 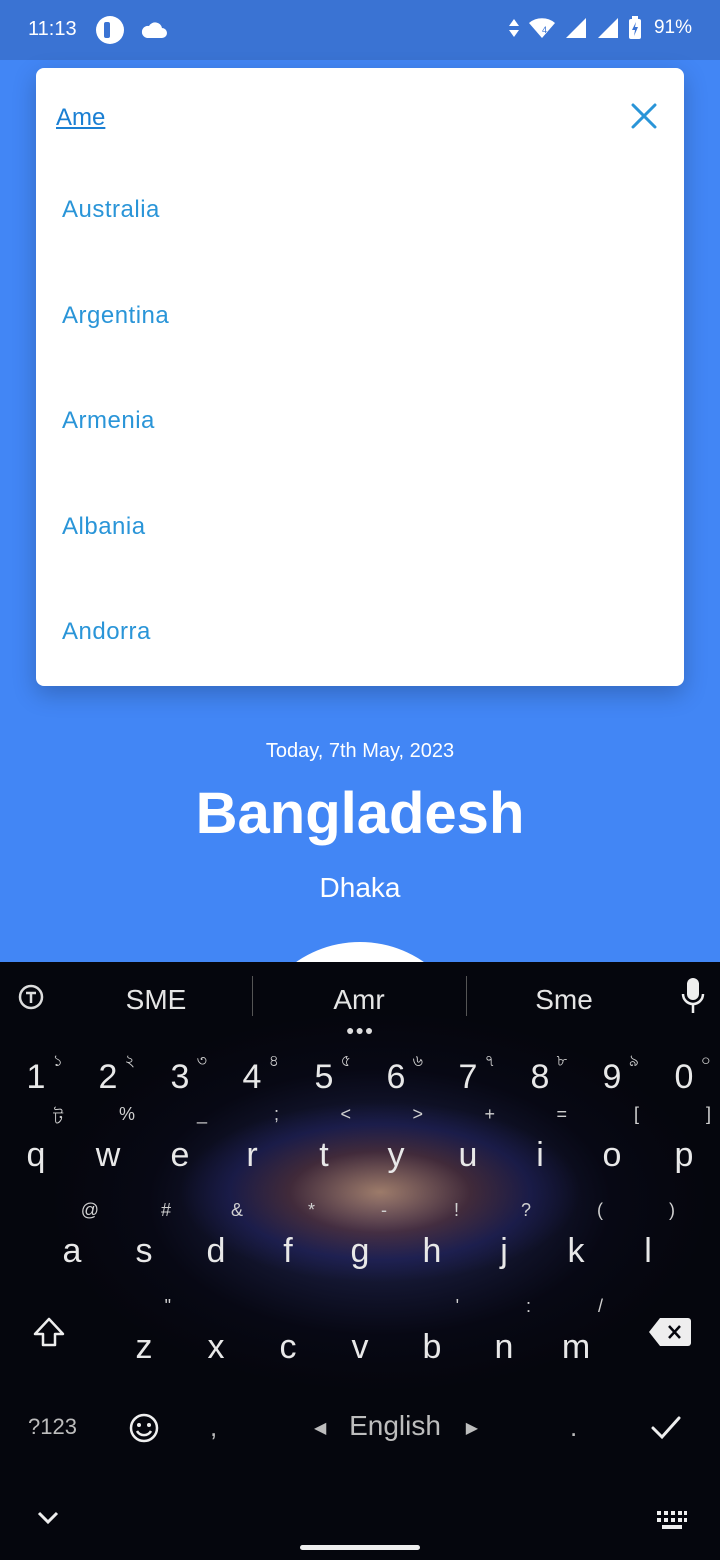 What do you see at coordinates (52, 1427) in the screenshot?
I see `symbols-key: ?123` at bounding box center [52, 1427].